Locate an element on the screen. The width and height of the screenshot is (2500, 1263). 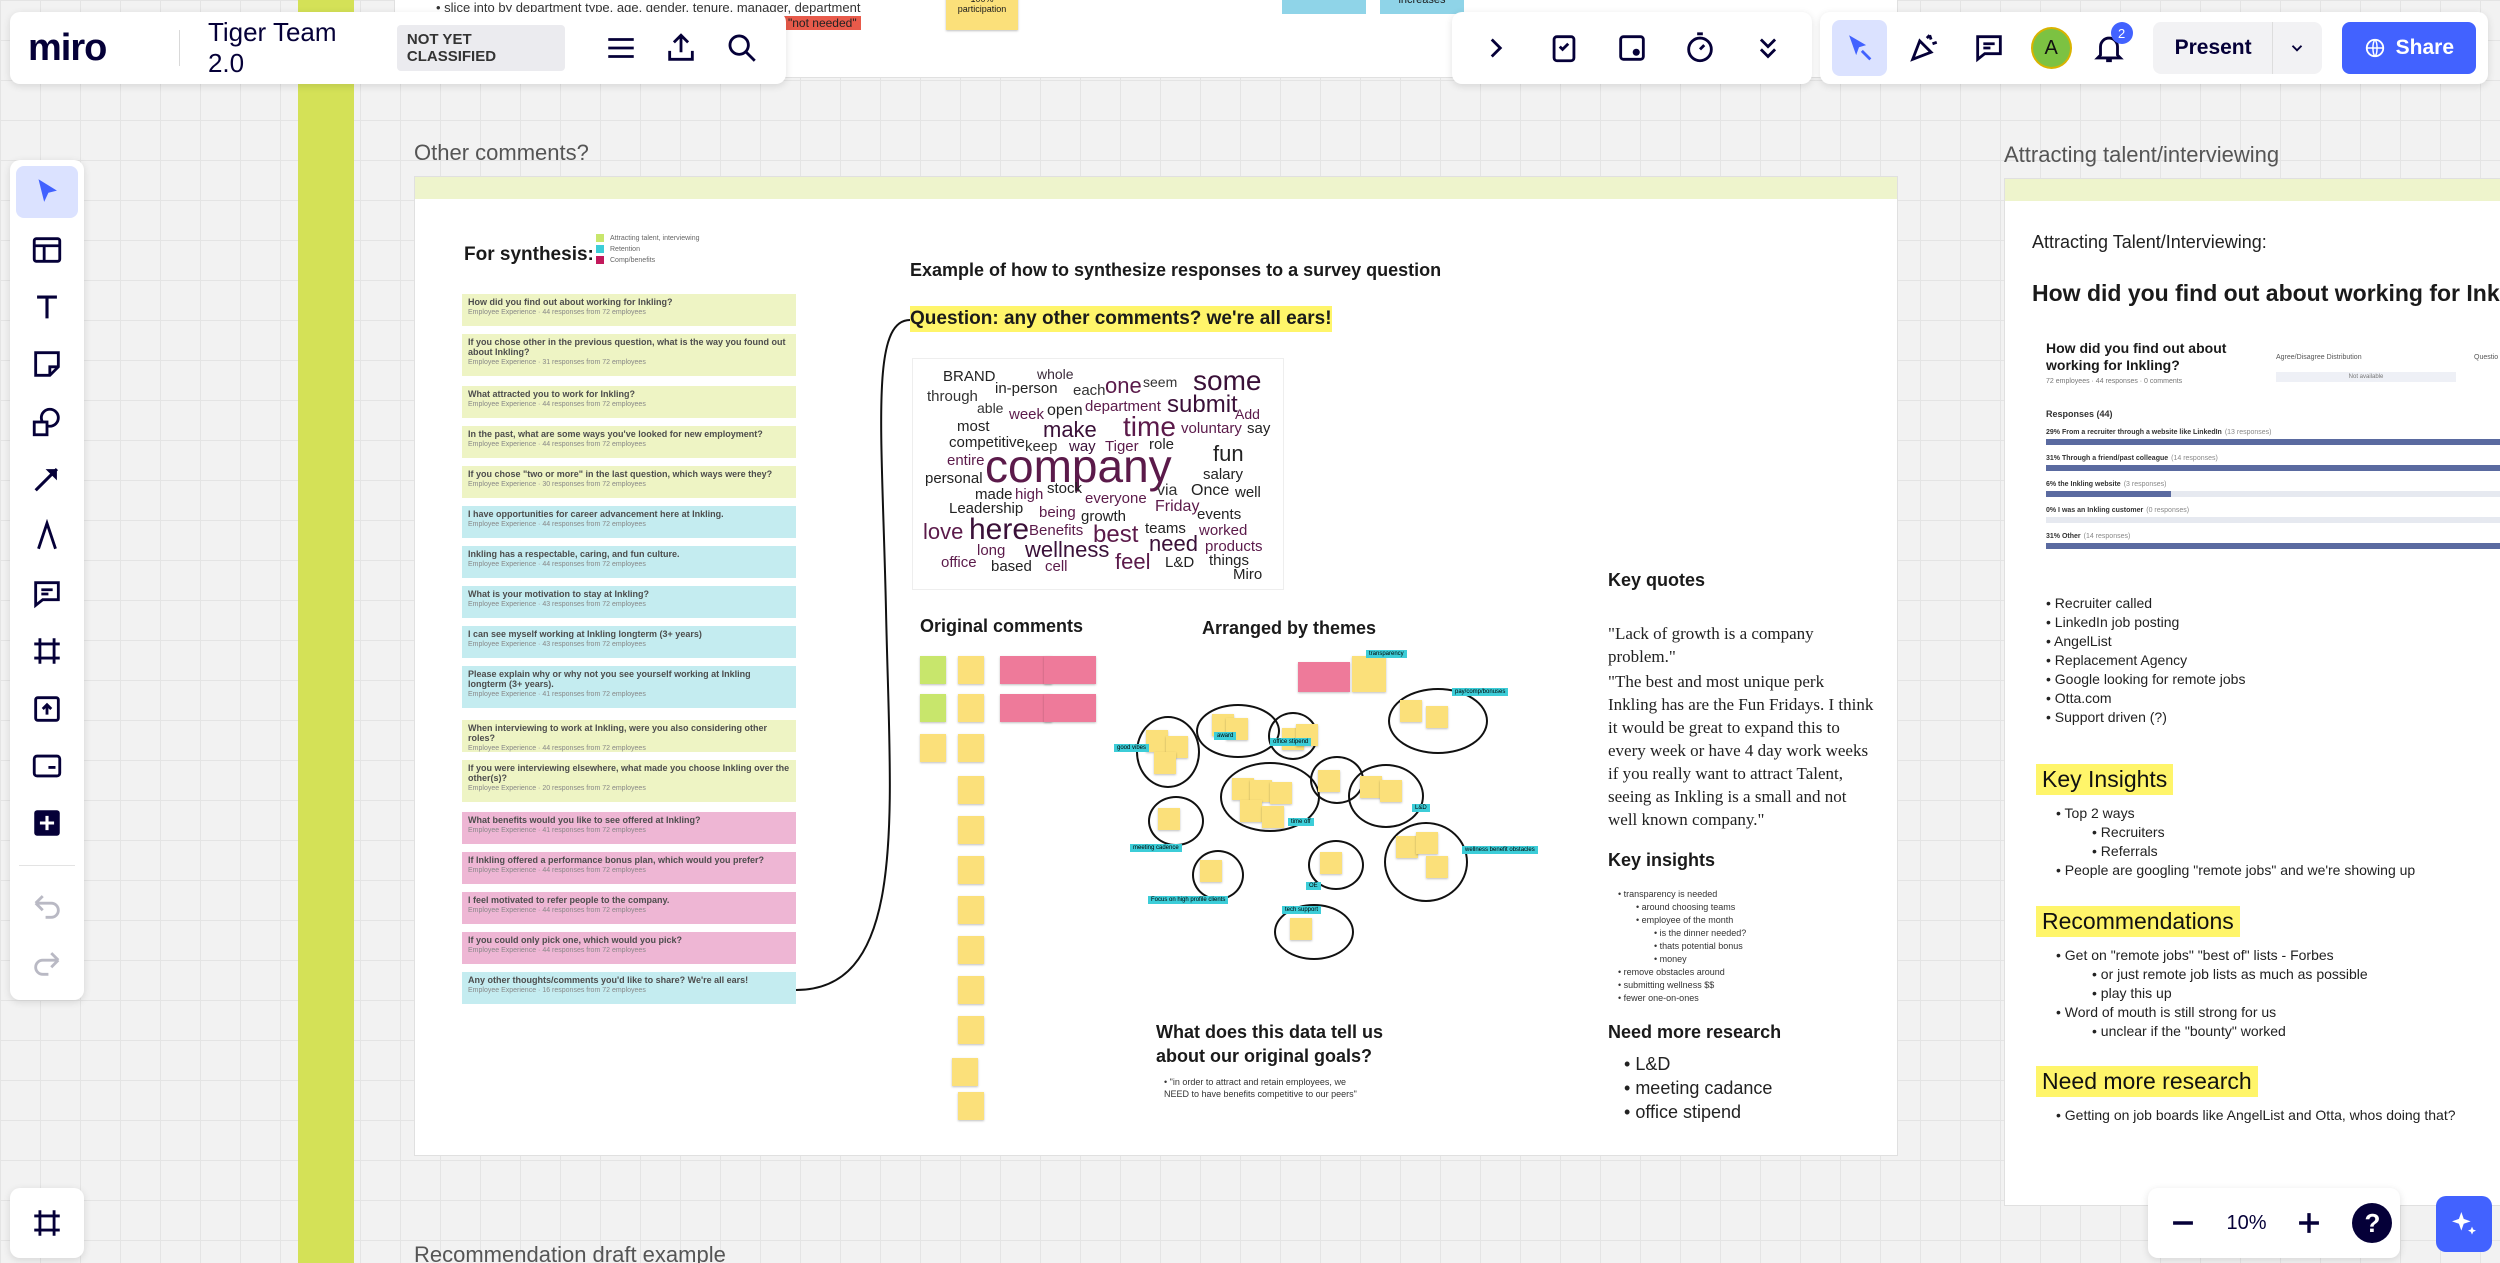
frame-tool is located at coordinates (47, 651).